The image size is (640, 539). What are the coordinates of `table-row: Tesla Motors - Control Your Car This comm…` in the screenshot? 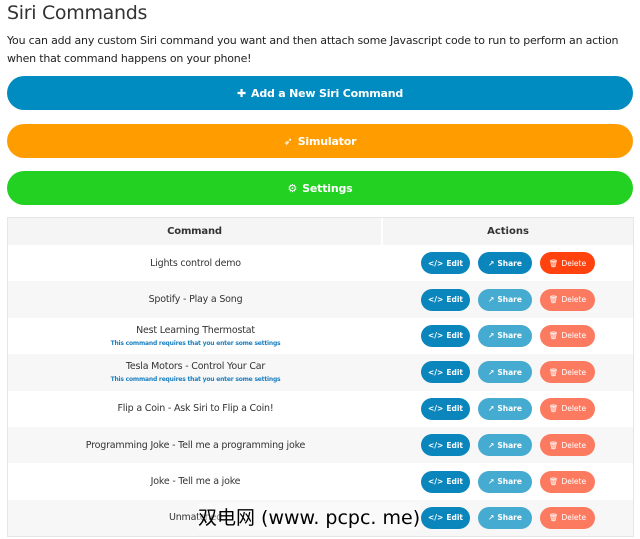 It's located at (320, 372).